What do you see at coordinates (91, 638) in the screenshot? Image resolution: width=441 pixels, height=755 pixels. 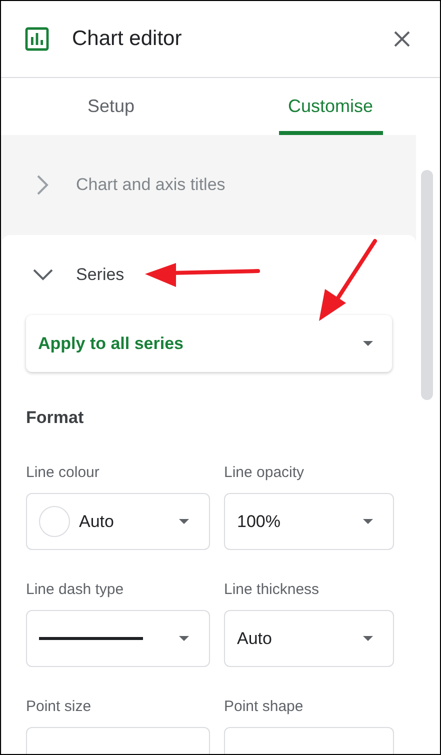 I see `solid-line-icon` at bounding box center [91, 638].